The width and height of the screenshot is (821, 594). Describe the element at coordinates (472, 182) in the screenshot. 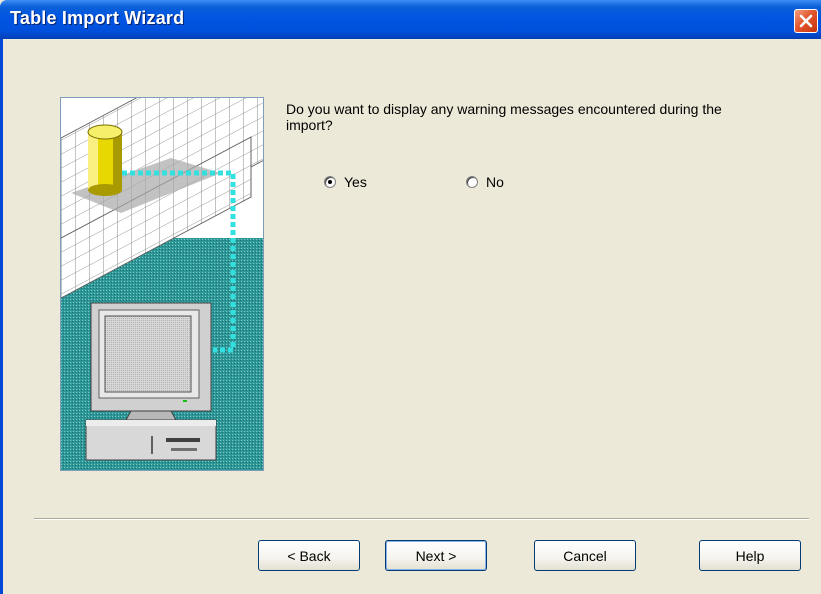

I see `radio-no-indicator` at that location.